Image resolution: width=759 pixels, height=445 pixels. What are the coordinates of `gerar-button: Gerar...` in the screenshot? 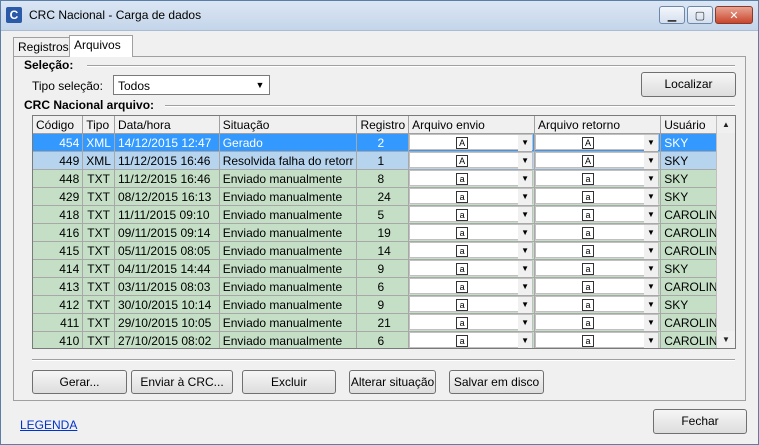 It's located at (79, 382).